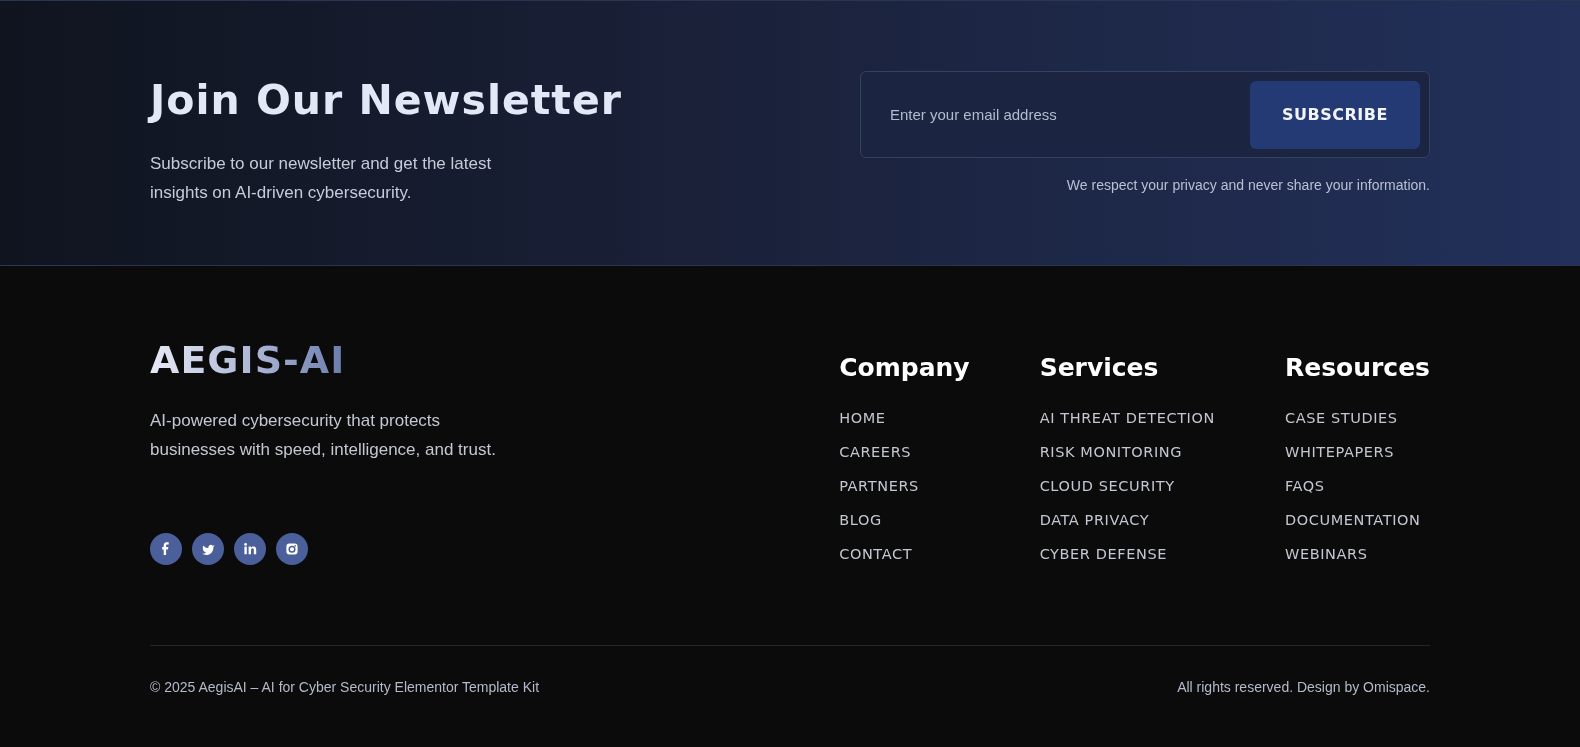 This screenshot has height=747, width=1580. What do you see at coordinates (292, 549) in the screenshot?
I see `instagram-icon` at bounding box center [292, 549].